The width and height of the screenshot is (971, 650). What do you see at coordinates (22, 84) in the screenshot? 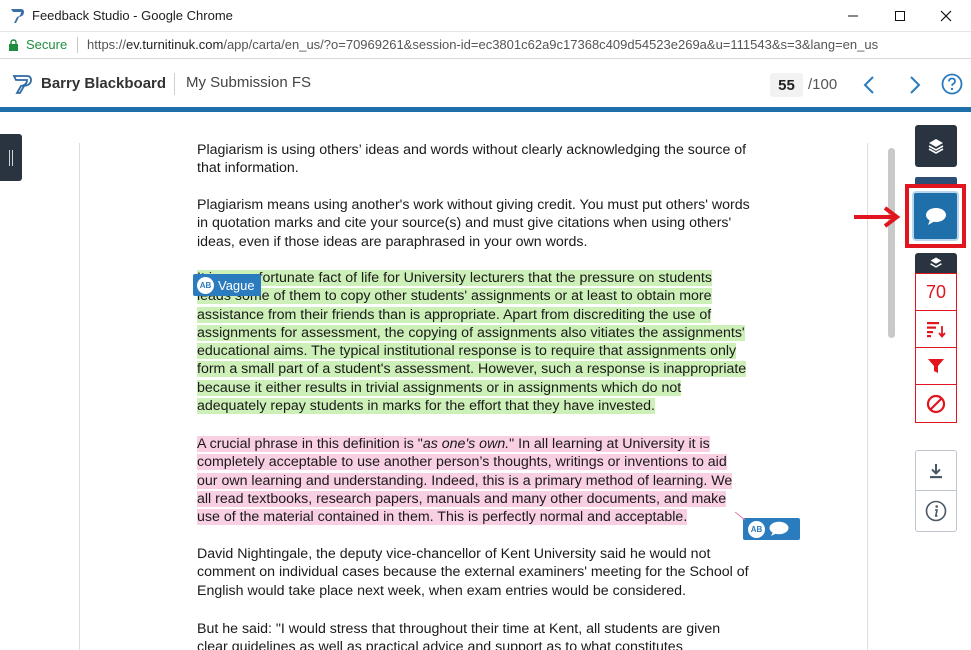
I see `feedback-studio-logo-icon` at bounding box center [22, 84].